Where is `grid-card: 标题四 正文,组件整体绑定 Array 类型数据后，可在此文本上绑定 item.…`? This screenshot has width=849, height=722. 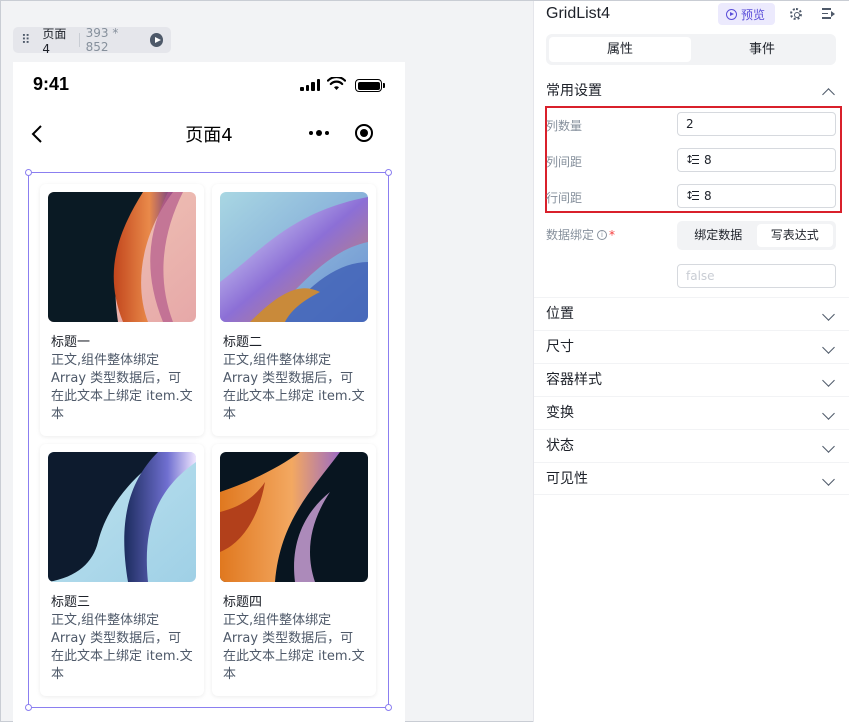 grid-card: 标题四 正文,组件整体绑定 Array 类型数据后，可在此文本上绑定 item.… is located at coordinates (294, 570).